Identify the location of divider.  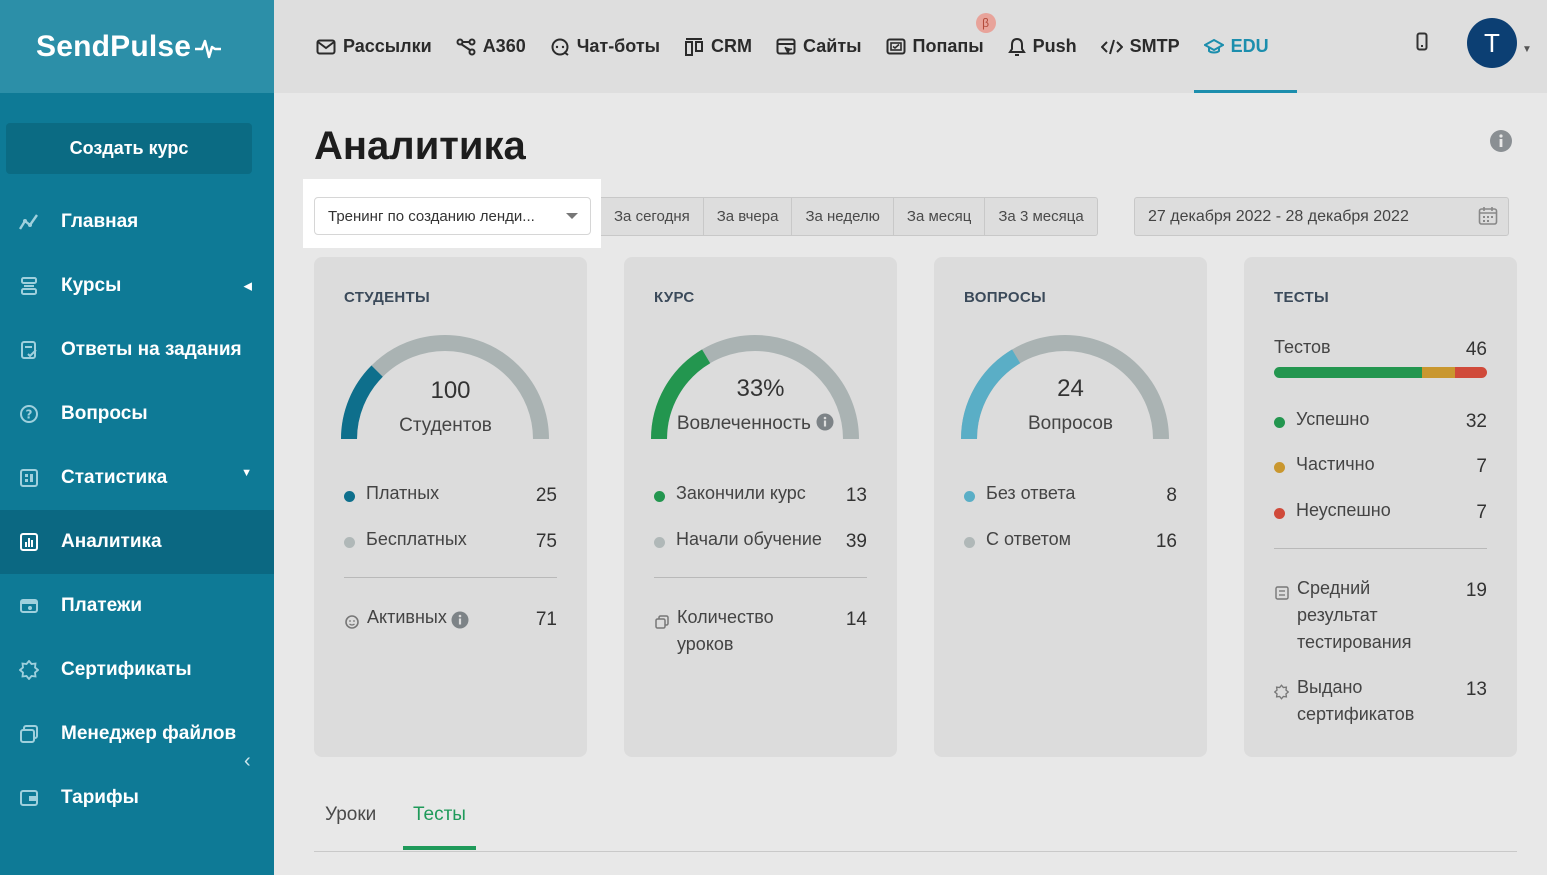
(450, 577).